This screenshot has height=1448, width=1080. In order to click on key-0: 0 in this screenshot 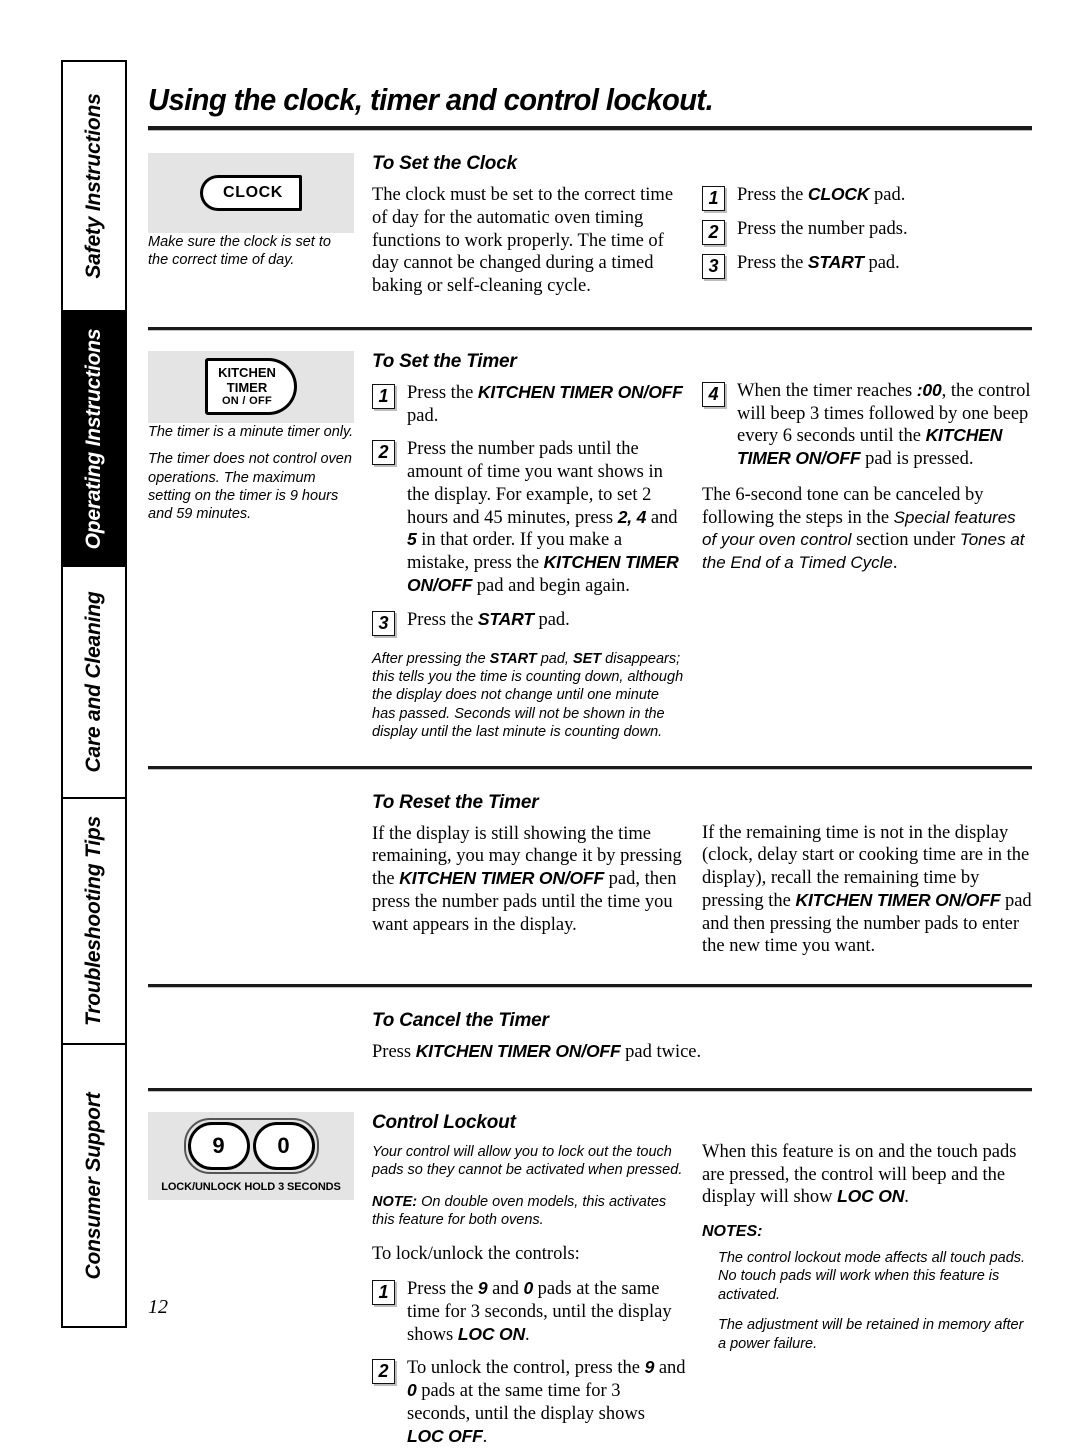, I will do `click(283, 1146)`.